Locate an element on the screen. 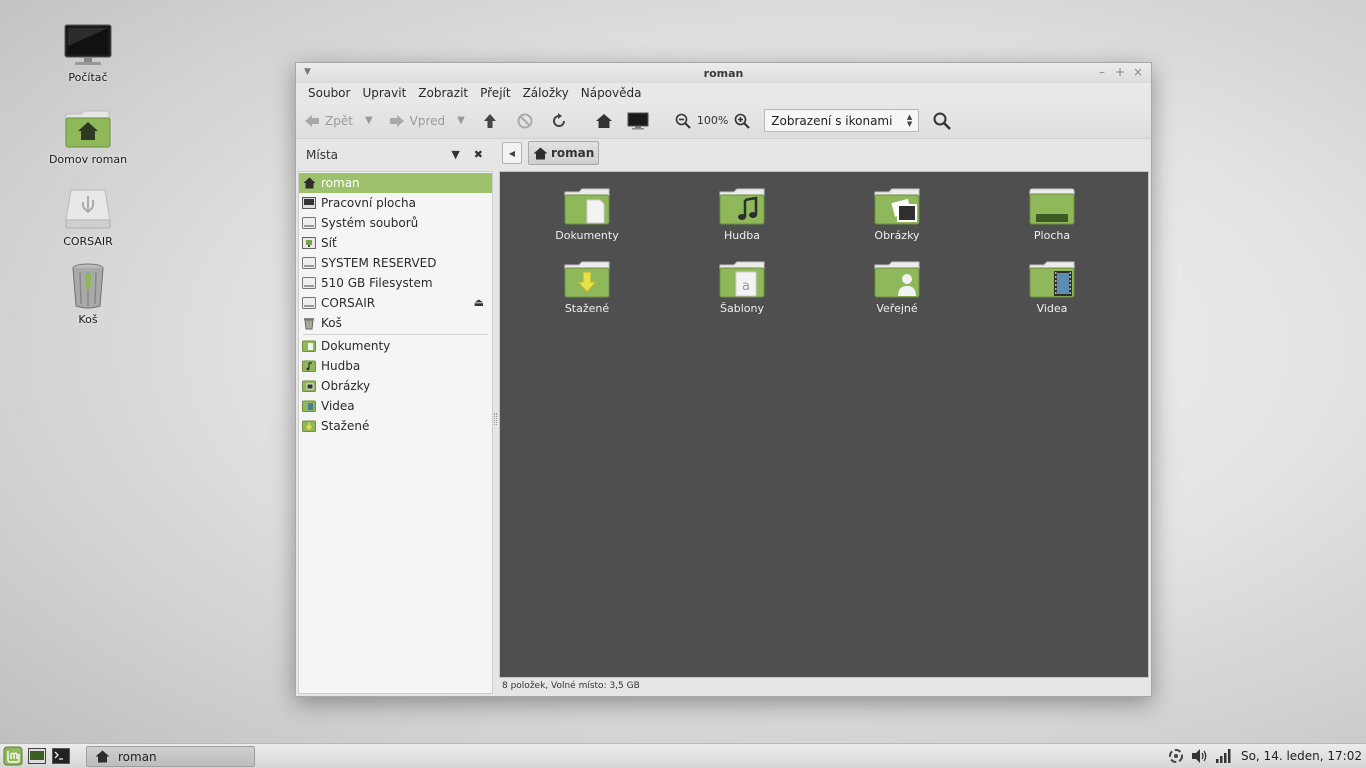 This screenshot has width=1366, height=768. sidebar-item-label: Videa is located at coordinates (338, 406).